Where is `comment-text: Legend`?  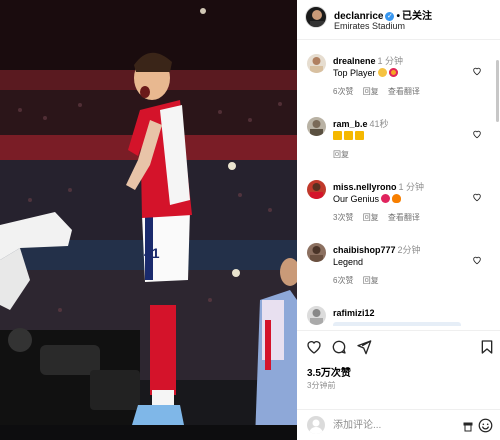 comment-text: Legend is located at coordinates (348, 262).